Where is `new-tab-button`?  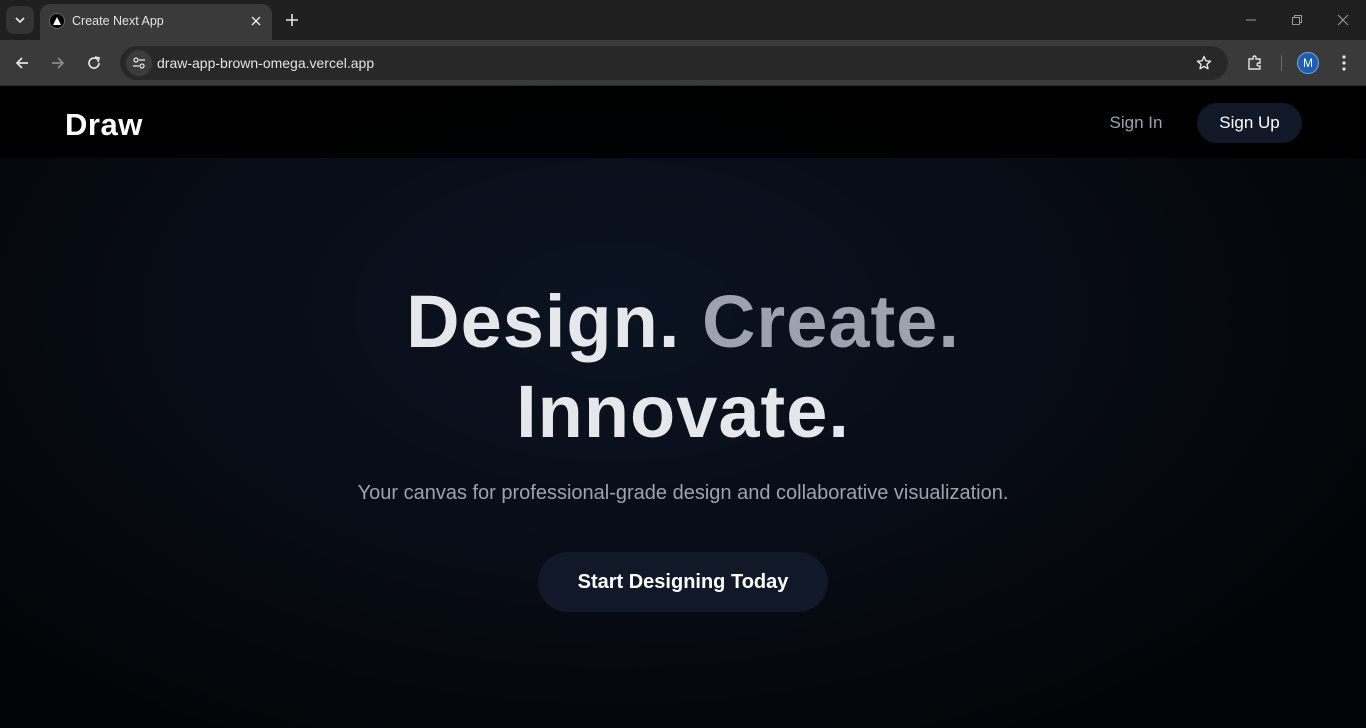
new-tab-button is located at coordinates (292, 20).